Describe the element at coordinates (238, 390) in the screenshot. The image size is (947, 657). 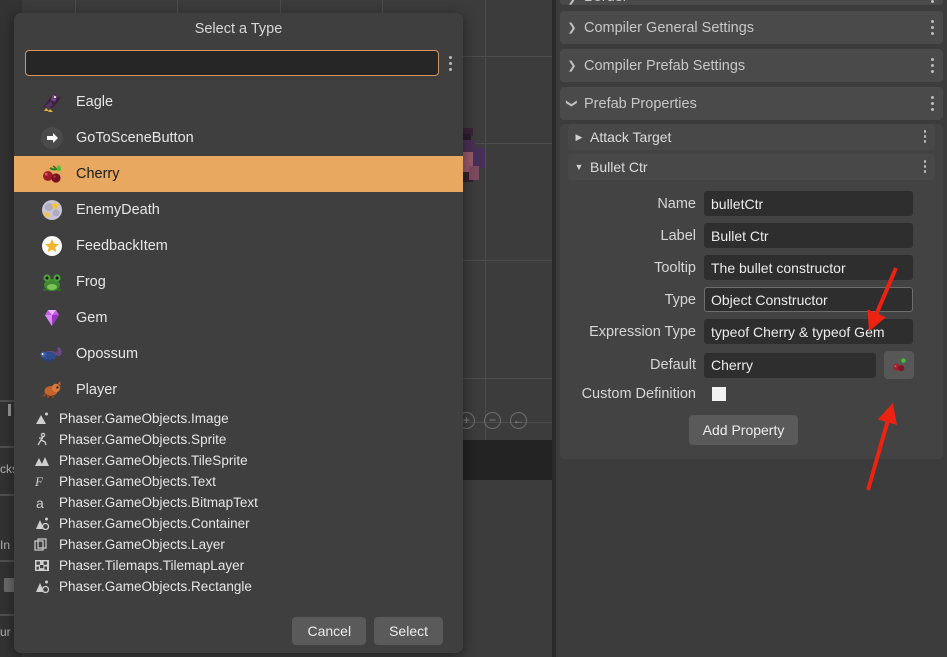
I see `list-item: Player` at that location.